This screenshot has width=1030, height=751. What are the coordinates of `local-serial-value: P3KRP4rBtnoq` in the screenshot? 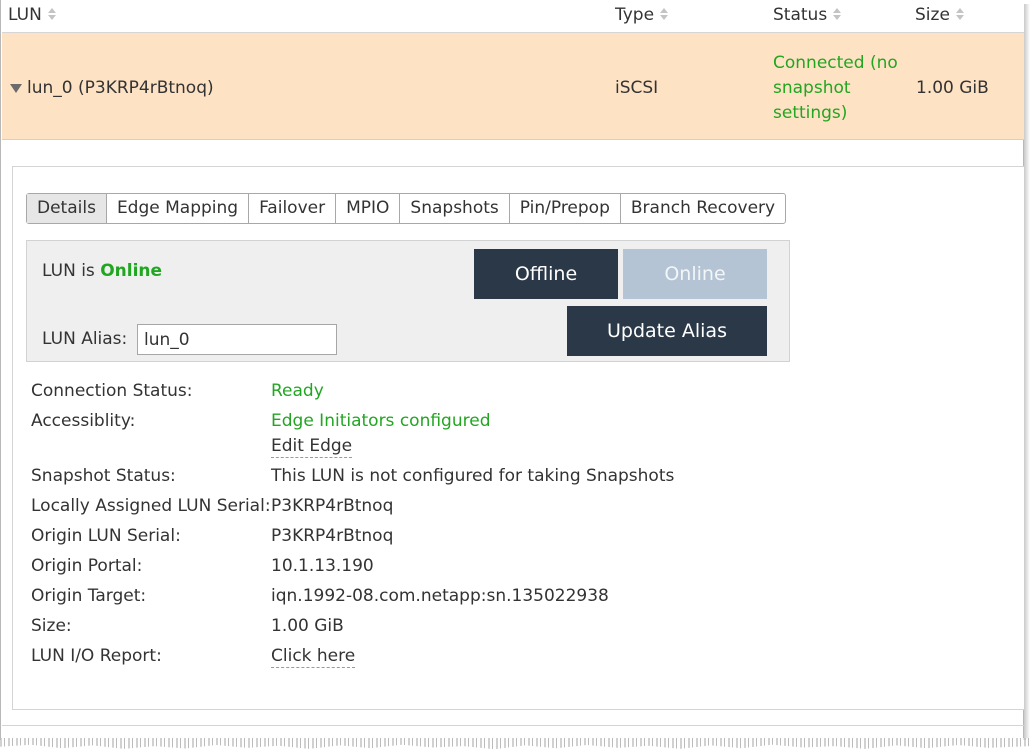 It's located at (332, 506).